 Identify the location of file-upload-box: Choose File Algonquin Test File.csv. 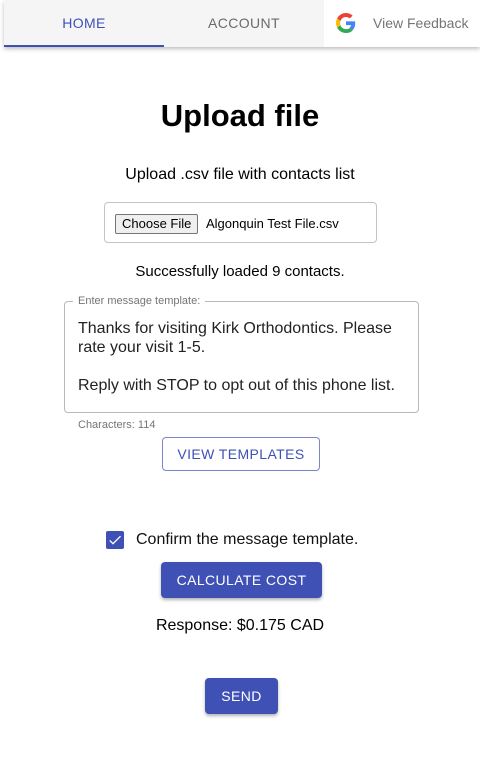
(240, 222).